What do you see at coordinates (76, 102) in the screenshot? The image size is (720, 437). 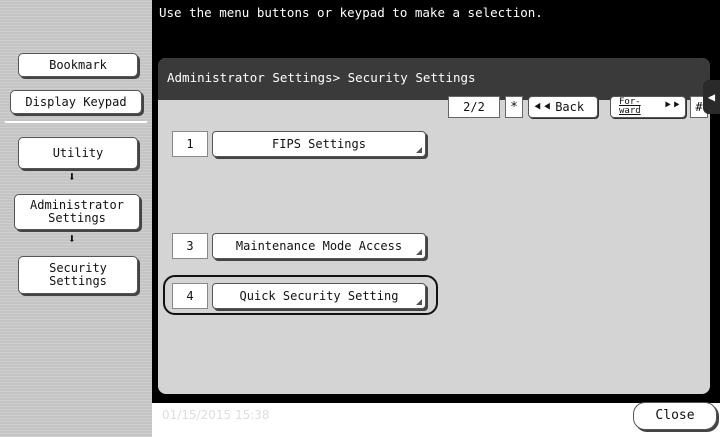 I see `display-keypad-button: Display Keypad` at bounding box center [76, 102].